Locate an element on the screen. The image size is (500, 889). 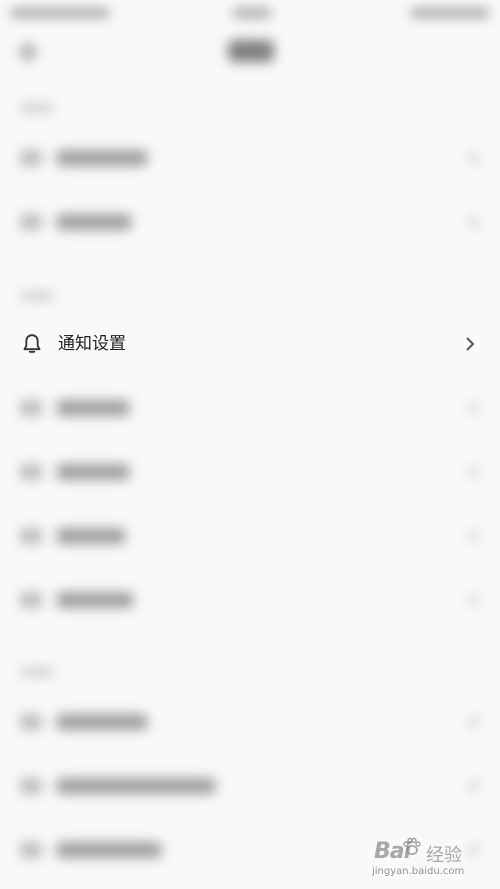
watermark-url: jingyan.baidu.com is located at coordinates (418, 871).